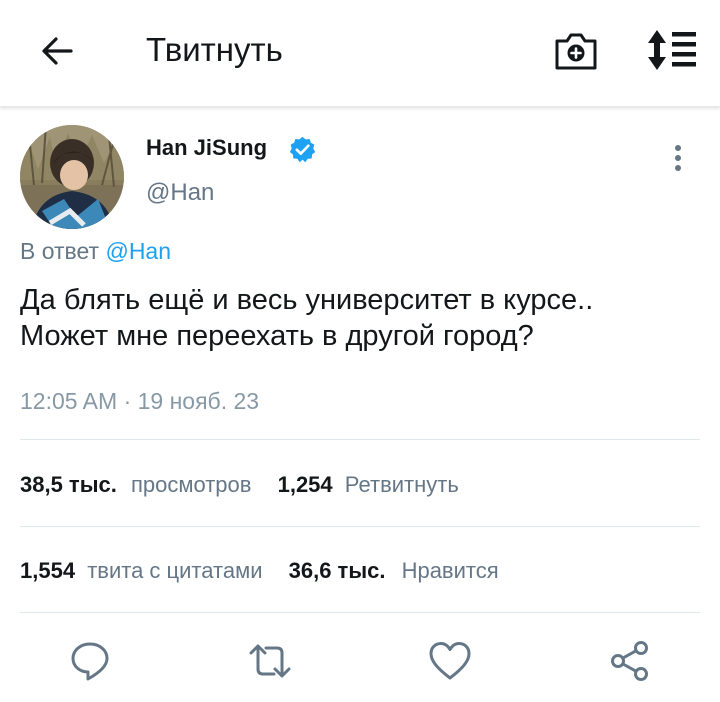  What do you see at coordinates (206, 148) in the screenshot?
I see `author-name: Han JiSung` at bounding box center [206, 148].